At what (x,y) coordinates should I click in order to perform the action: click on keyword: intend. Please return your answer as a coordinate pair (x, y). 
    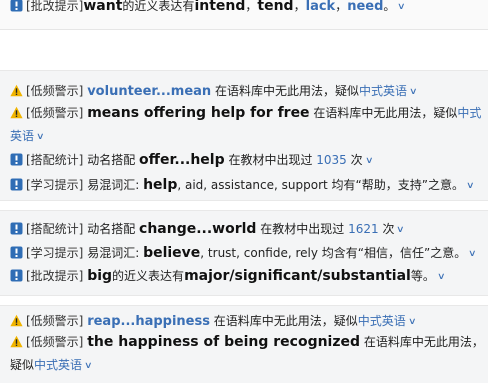
    Looking at the image, I should click on (220, 7).